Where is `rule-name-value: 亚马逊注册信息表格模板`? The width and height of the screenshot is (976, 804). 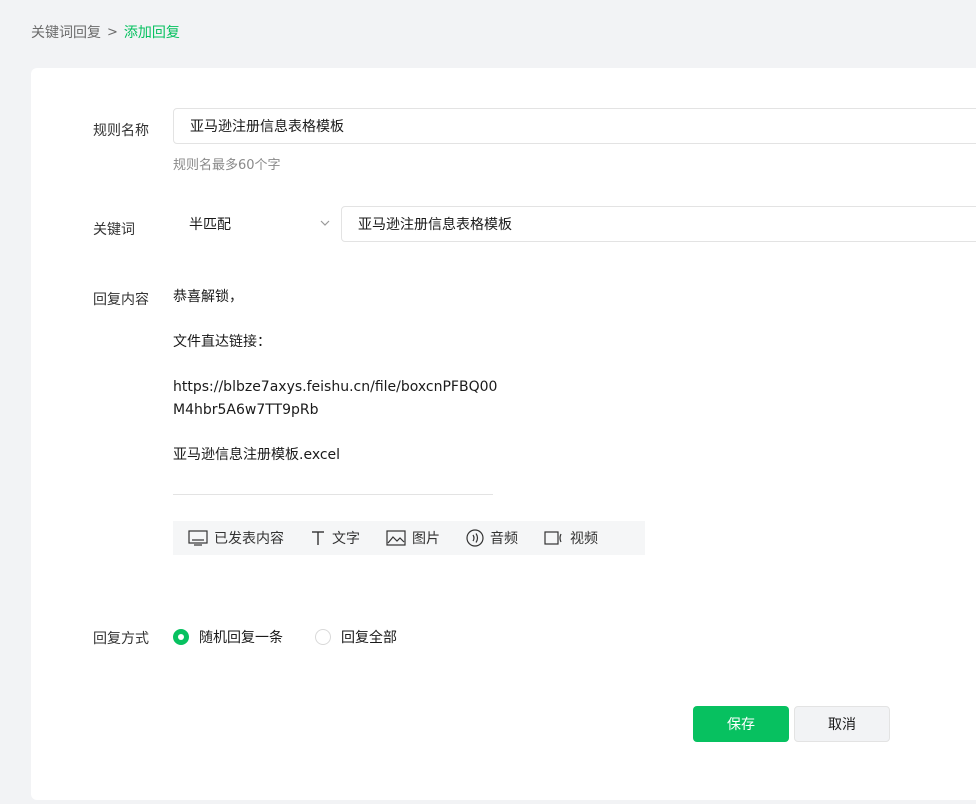
rule-name-value: 亚马逊注册信息表格模板 is located at coordinates (267, 127).